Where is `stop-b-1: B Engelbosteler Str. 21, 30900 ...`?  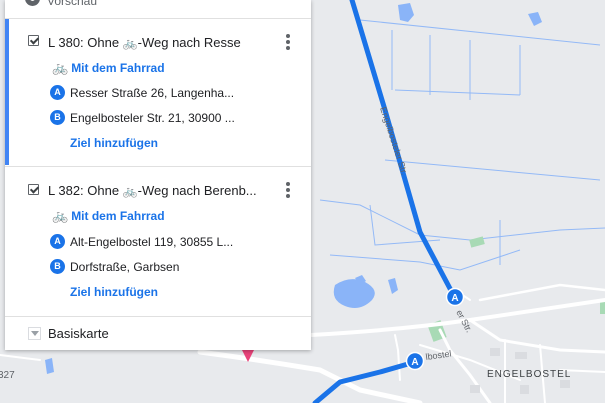
stop-b-1: B Engelbosteler Str. 21, 30900 ... is located at coordinates (142, 117).